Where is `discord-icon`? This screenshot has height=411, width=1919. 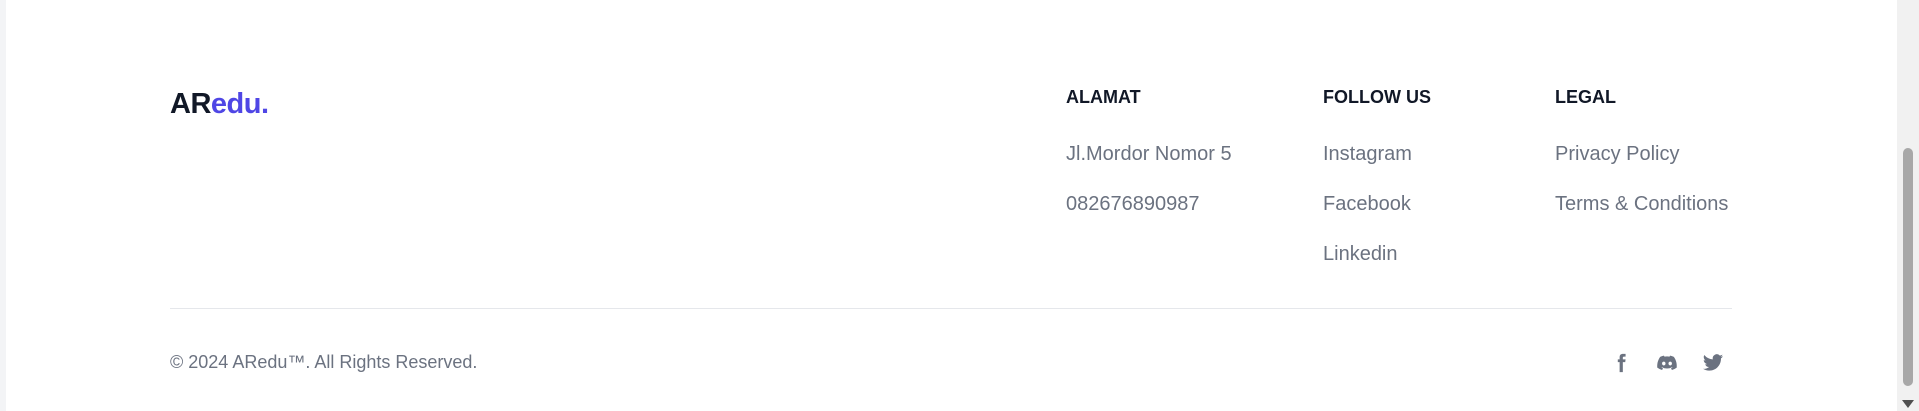
discord-icon is located at coordinates (1668, 364).